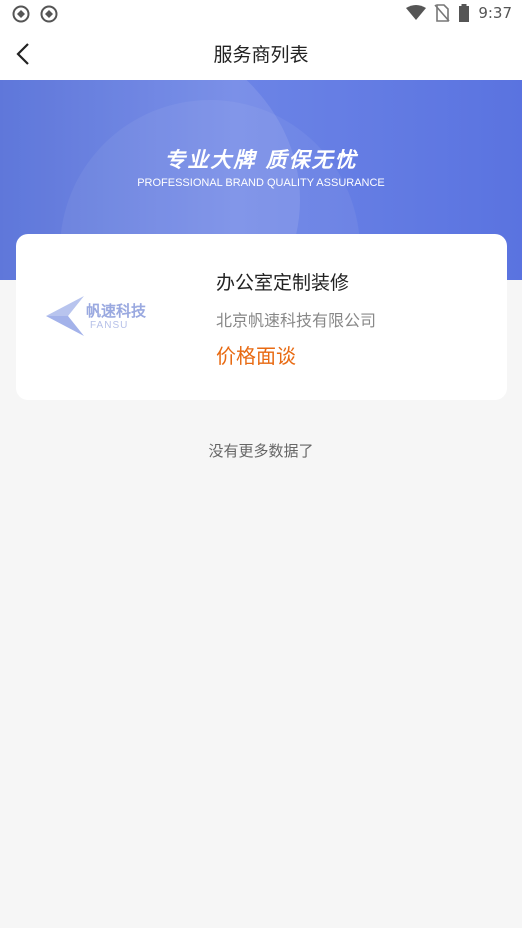 Image resolution: width=522 pixels, height=928 pixels. What do you see at coordinates (261, 160) in the screenshot?
I see `banner-title: 专业大牌 质保无忧` at bounding box center [261, 160].